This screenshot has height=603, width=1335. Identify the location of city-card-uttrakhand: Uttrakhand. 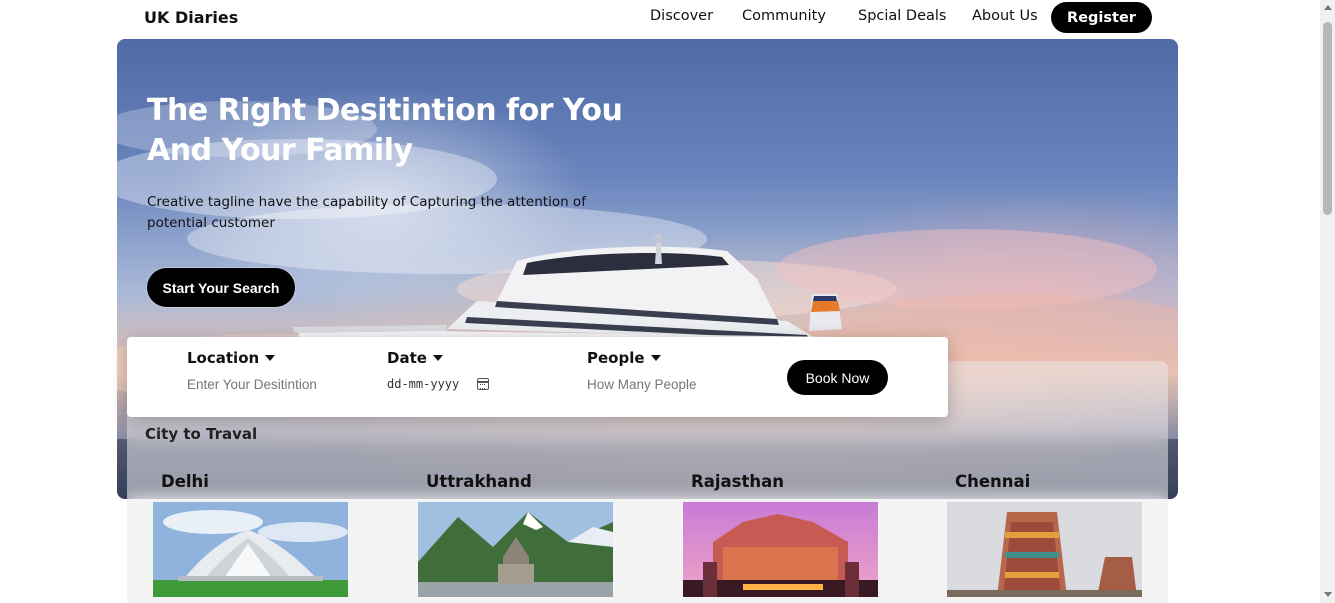
(515, 534).